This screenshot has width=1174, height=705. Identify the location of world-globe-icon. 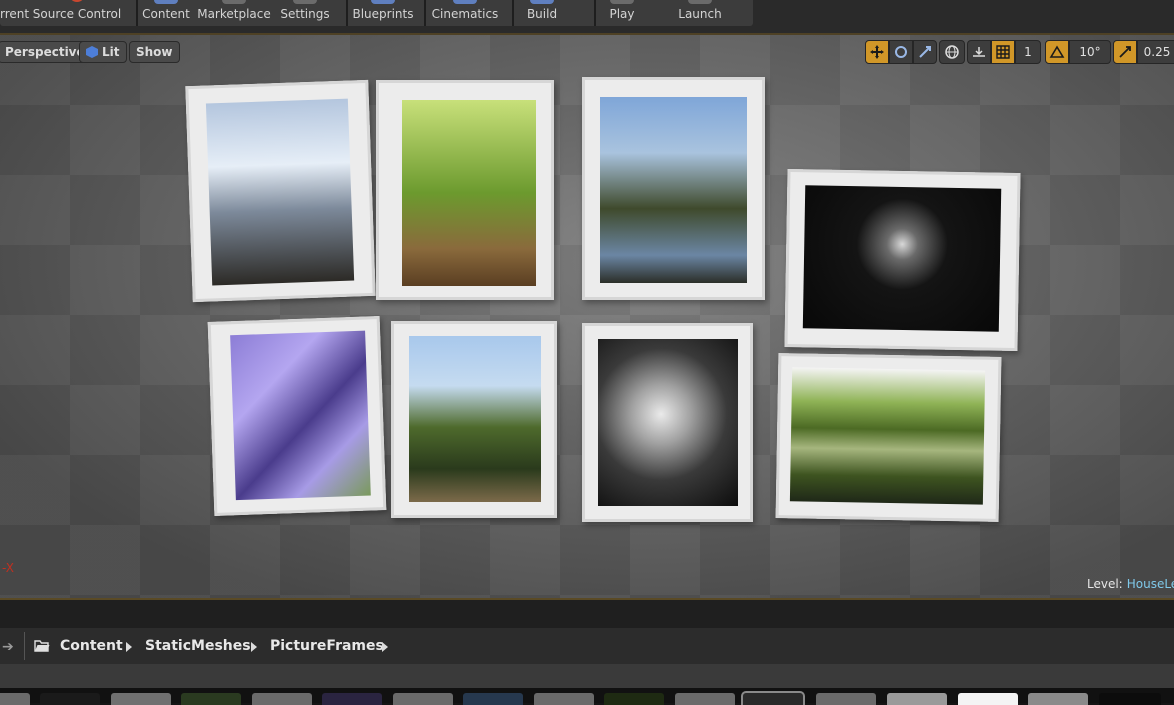
(952, 52).